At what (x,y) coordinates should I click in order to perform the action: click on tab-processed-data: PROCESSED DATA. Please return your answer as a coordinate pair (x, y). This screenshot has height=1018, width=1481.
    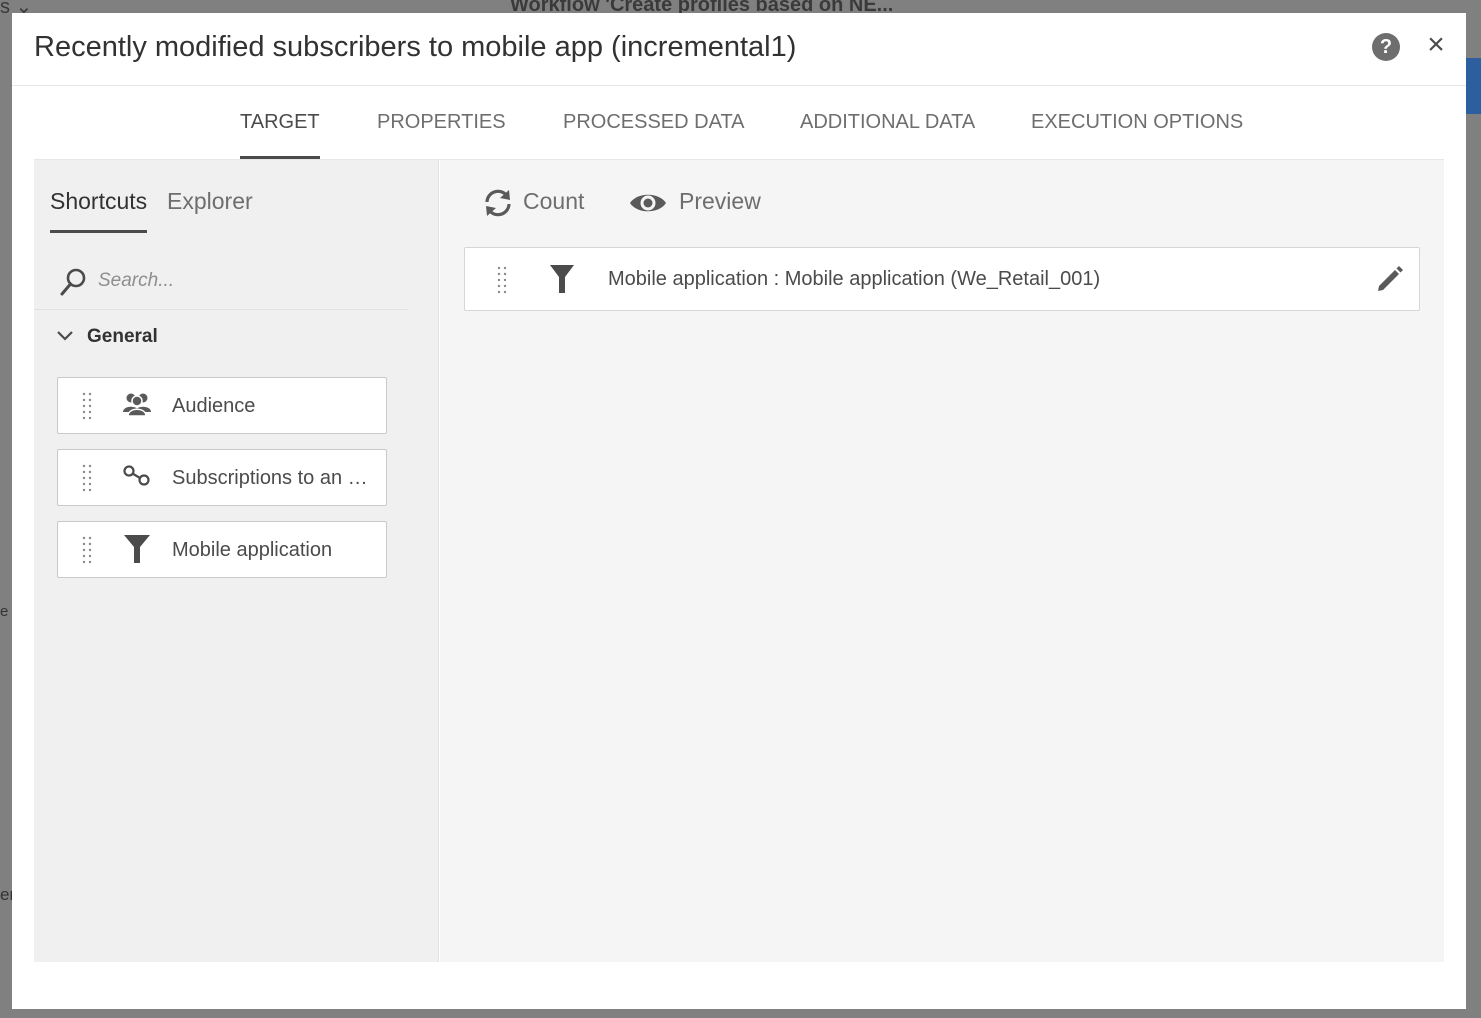
    Looking at the image, I should click on (654, 135).